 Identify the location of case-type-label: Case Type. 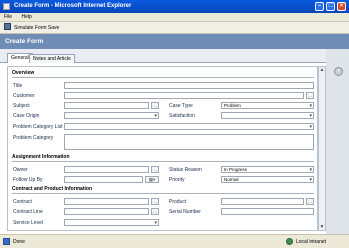
(181, 106).